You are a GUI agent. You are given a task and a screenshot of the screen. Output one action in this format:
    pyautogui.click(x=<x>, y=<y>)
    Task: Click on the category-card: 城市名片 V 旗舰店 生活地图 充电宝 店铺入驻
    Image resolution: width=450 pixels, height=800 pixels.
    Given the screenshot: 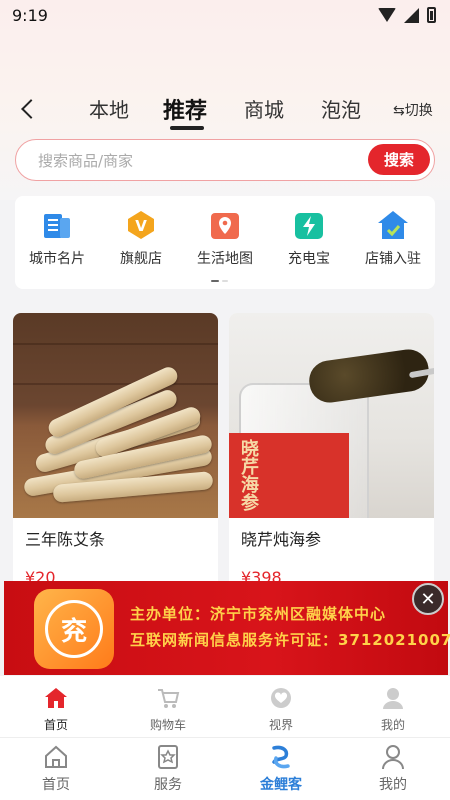 What is the action you would take?
    pyautogui.click(x=225, y=242)
    